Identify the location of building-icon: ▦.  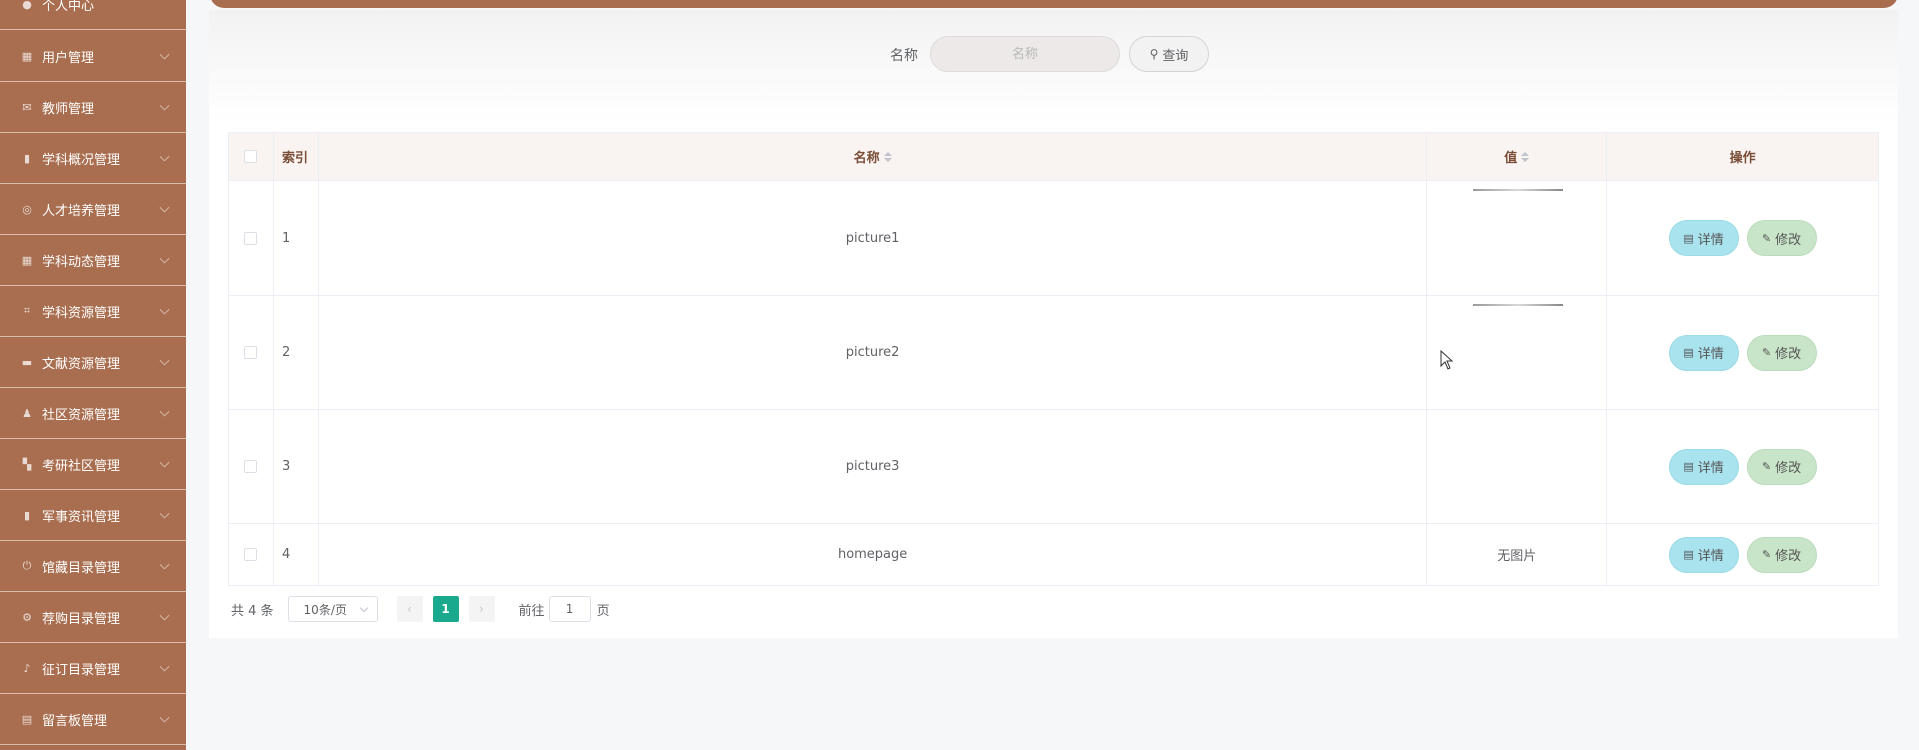
(27, 56).